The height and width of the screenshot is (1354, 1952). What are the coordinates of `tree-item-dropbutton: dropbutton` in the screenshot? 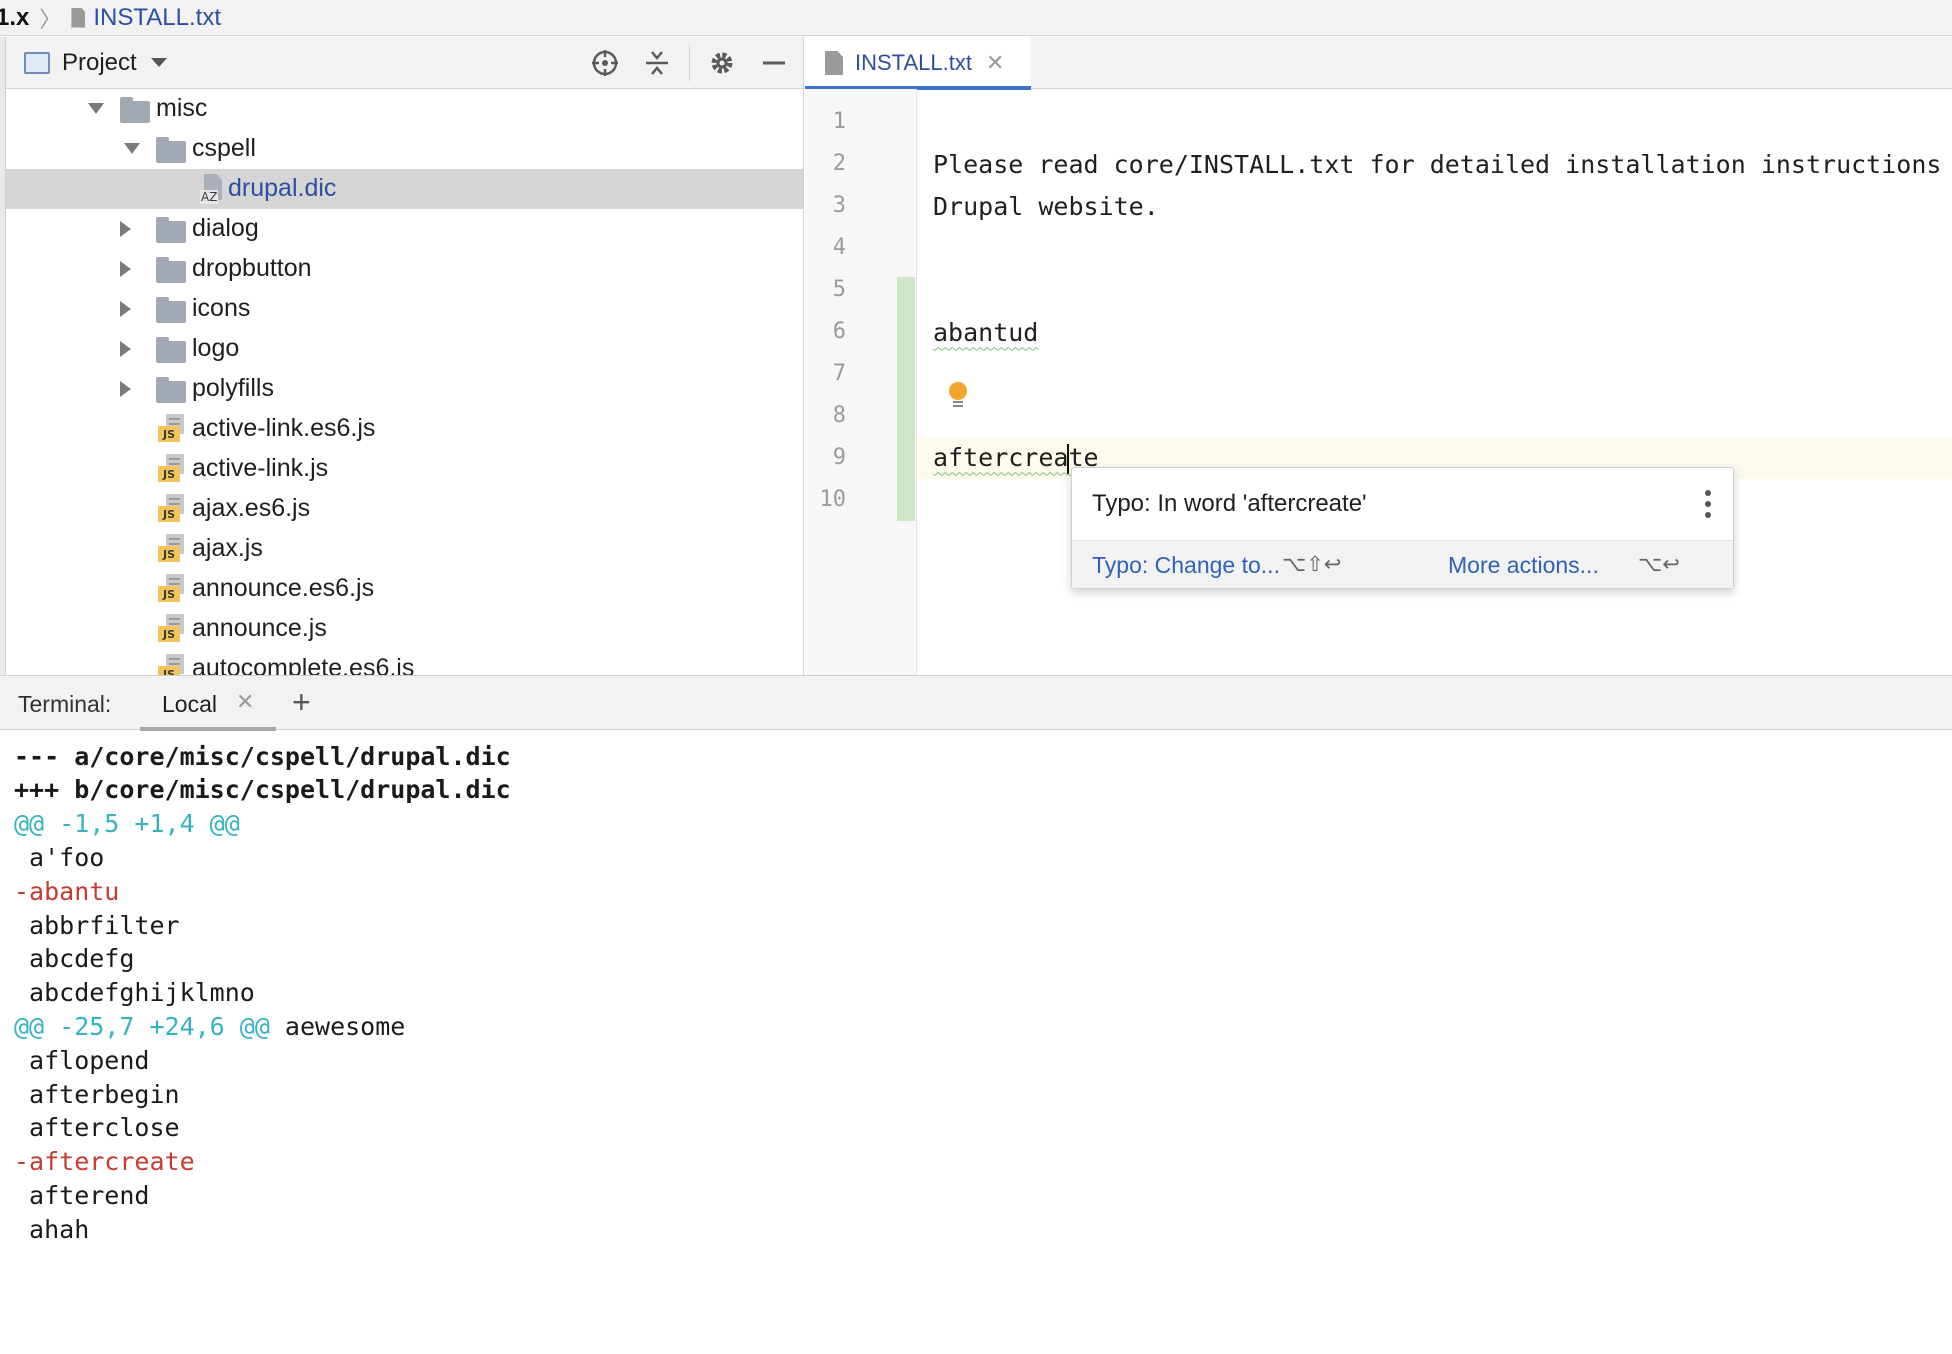 It's located at (404, 269).